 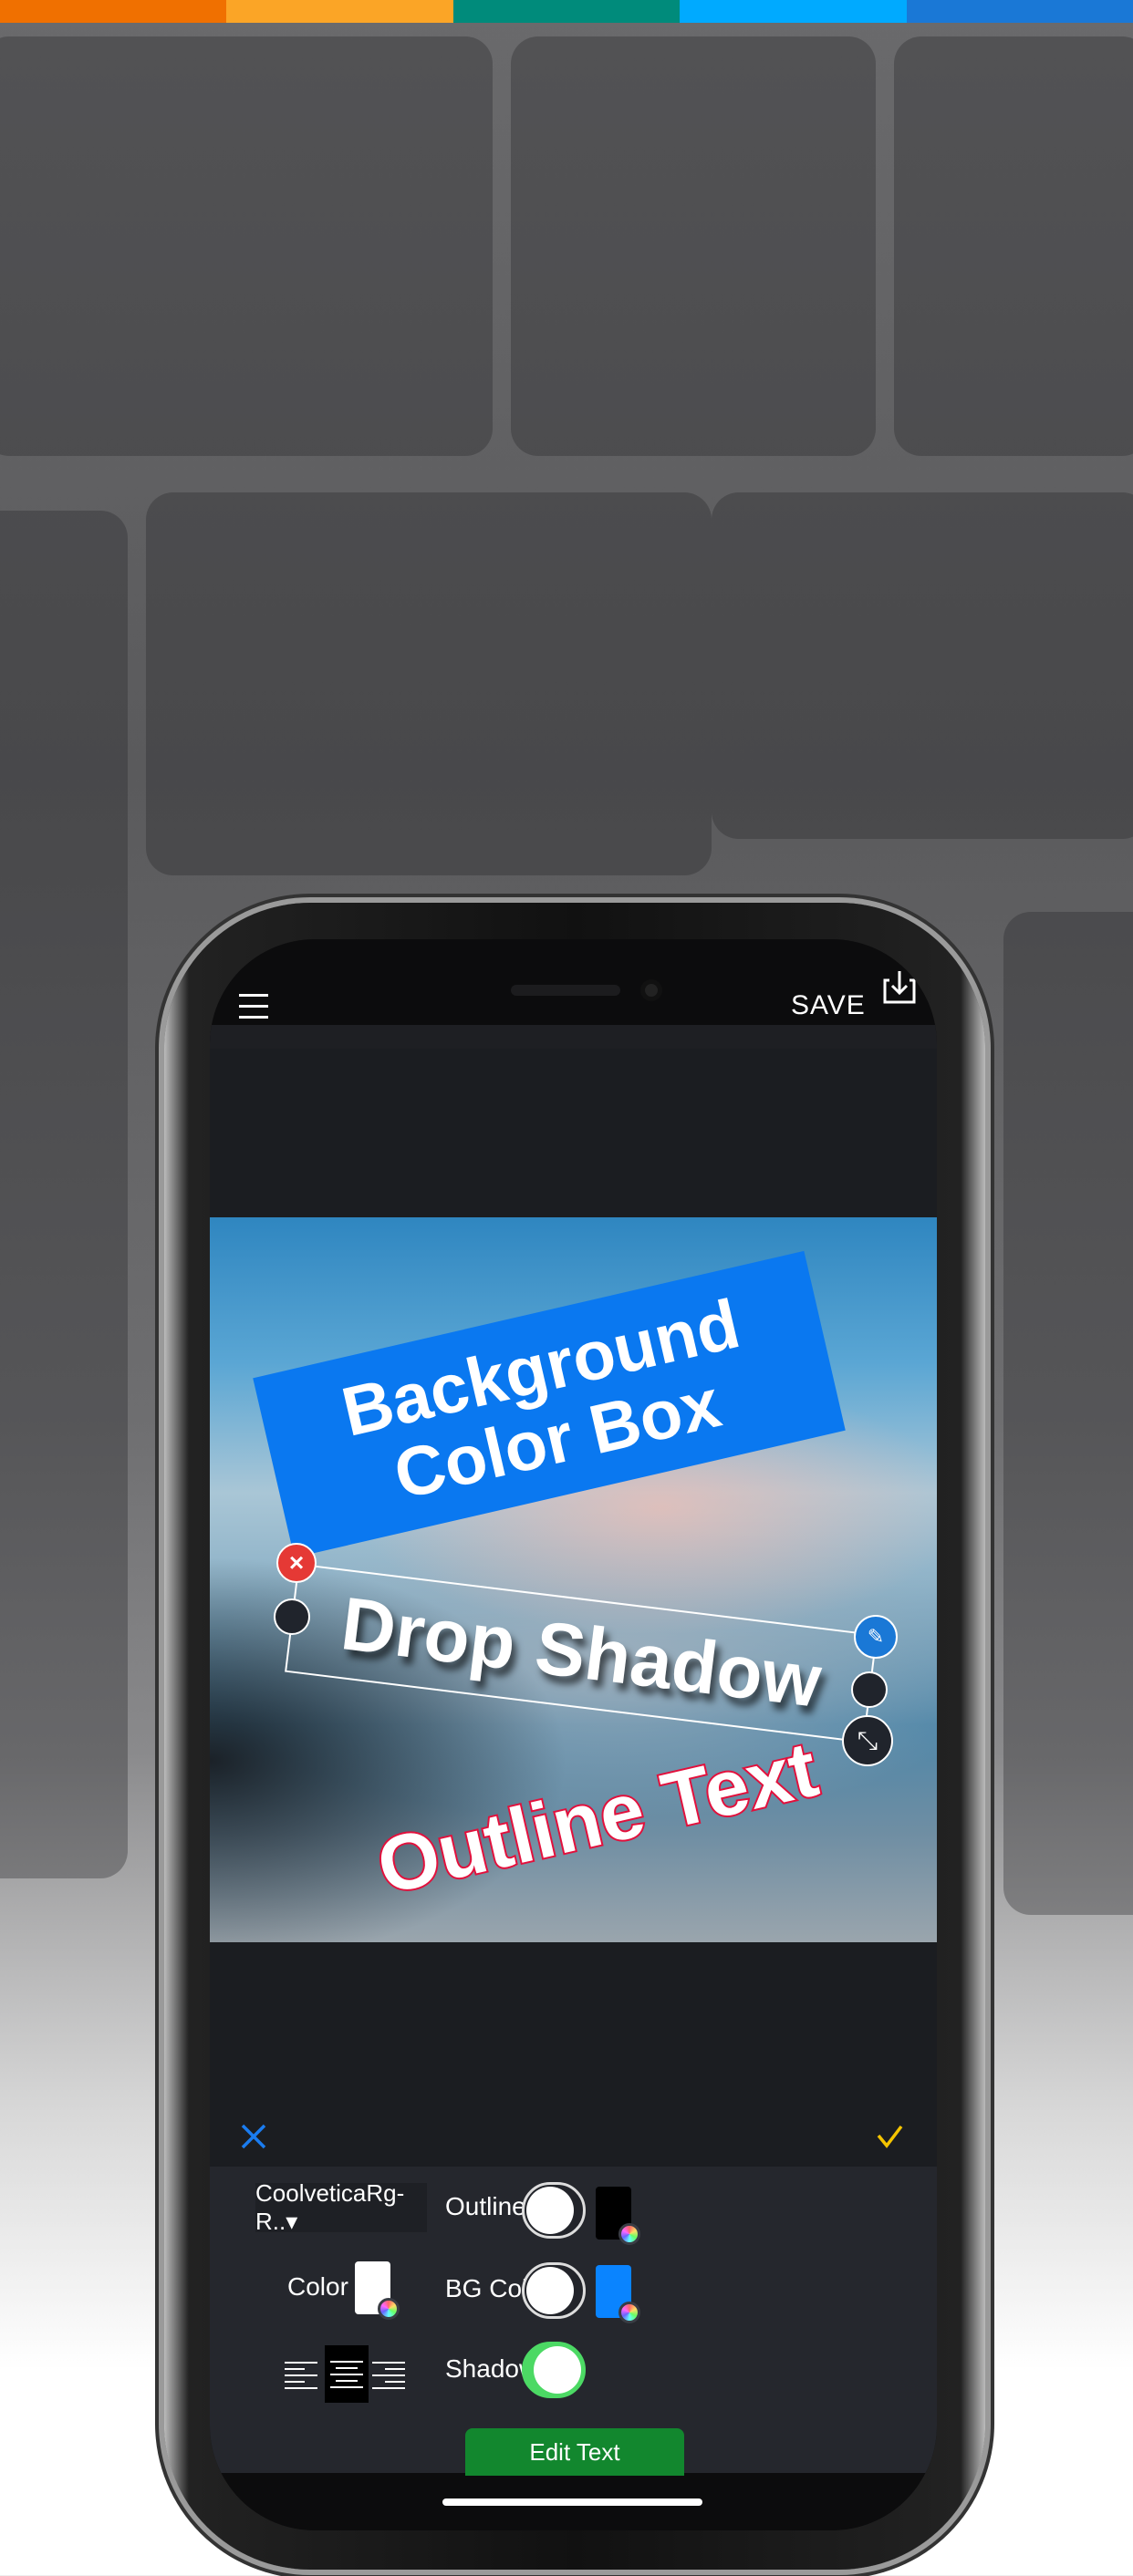 I want to click on earpiece, so click(x=565, y=990).